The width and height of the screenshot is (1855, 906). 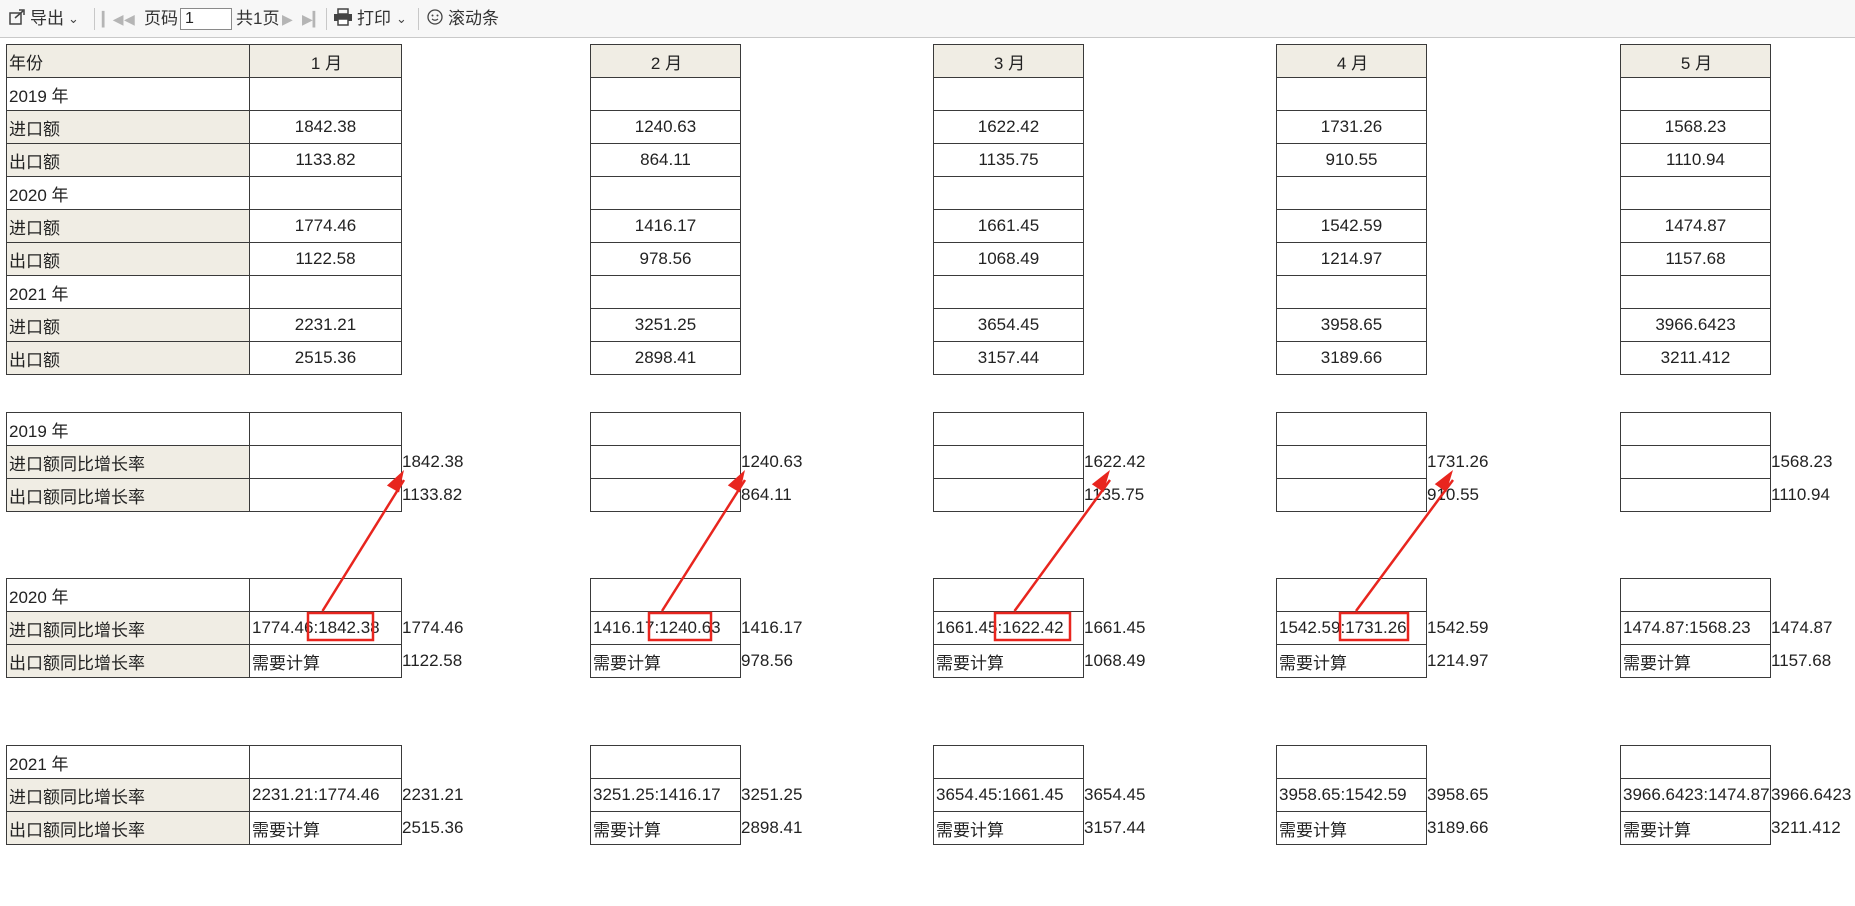 What do you see at coordinates (1695, 795) in the screenshot?
I see `import-ratio-value: 3966.6423:1474.87` at bounding box center [1695, 795].